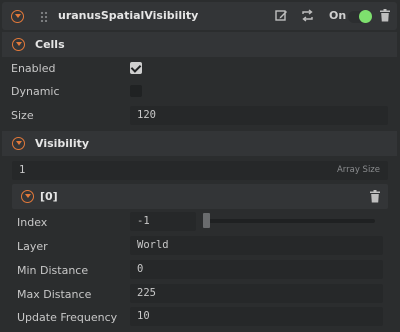 Image resolution: width=400 pixels, height=332 pixels. Describe the element at coordinates (338, 15) in the screenshot. I see `enabled-label: On` at that location.